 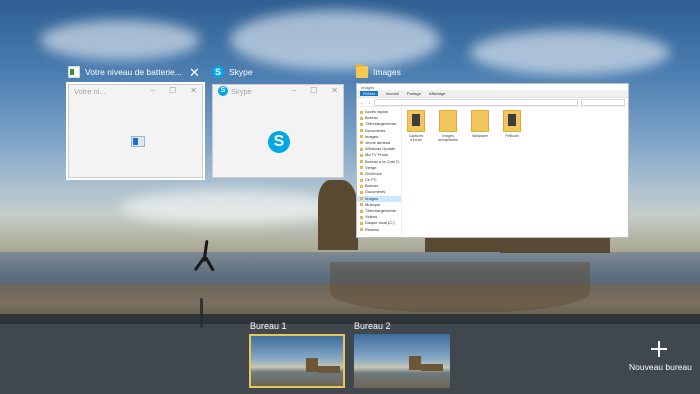 I want to click on skype-logo-icon: S, so click(x=279, y=142).